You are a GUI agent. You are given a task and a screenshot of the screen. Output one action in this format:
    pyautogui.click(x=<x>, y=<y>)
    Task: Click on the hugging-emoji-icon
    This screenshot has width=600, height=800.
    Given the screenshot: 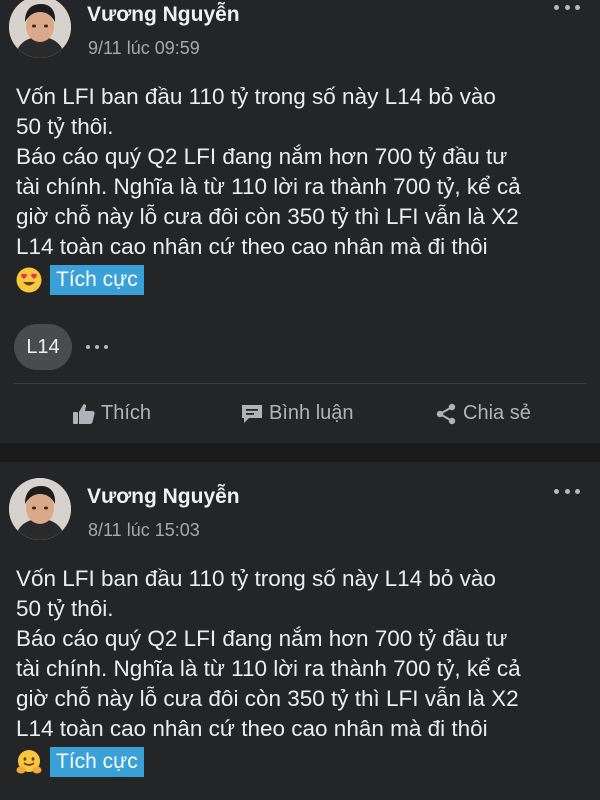 What is the action you would take?
    pyautogui.click(x=29, y=762)
    